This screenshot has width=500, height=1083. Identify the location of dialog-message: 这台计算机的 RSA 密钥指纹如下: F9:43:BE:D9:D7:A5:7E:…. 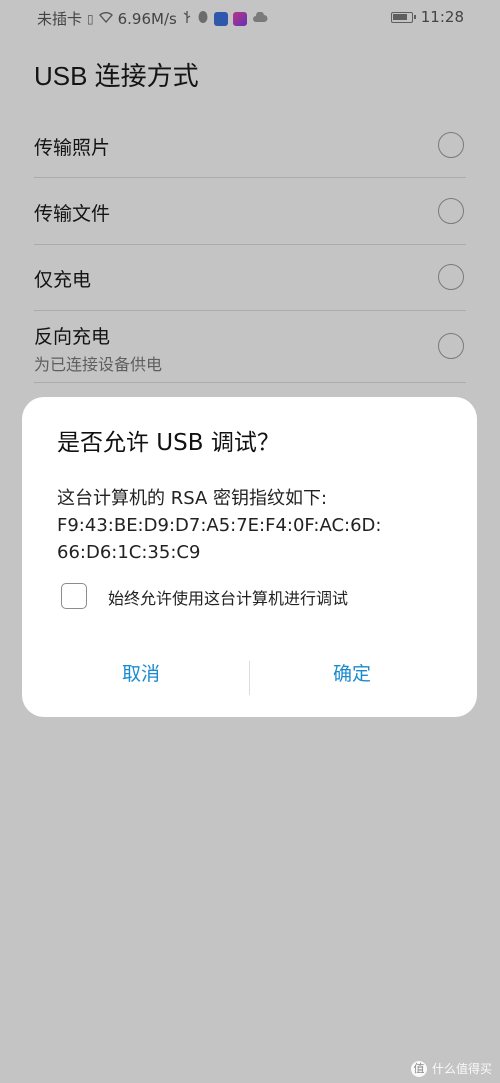
(257, 525).